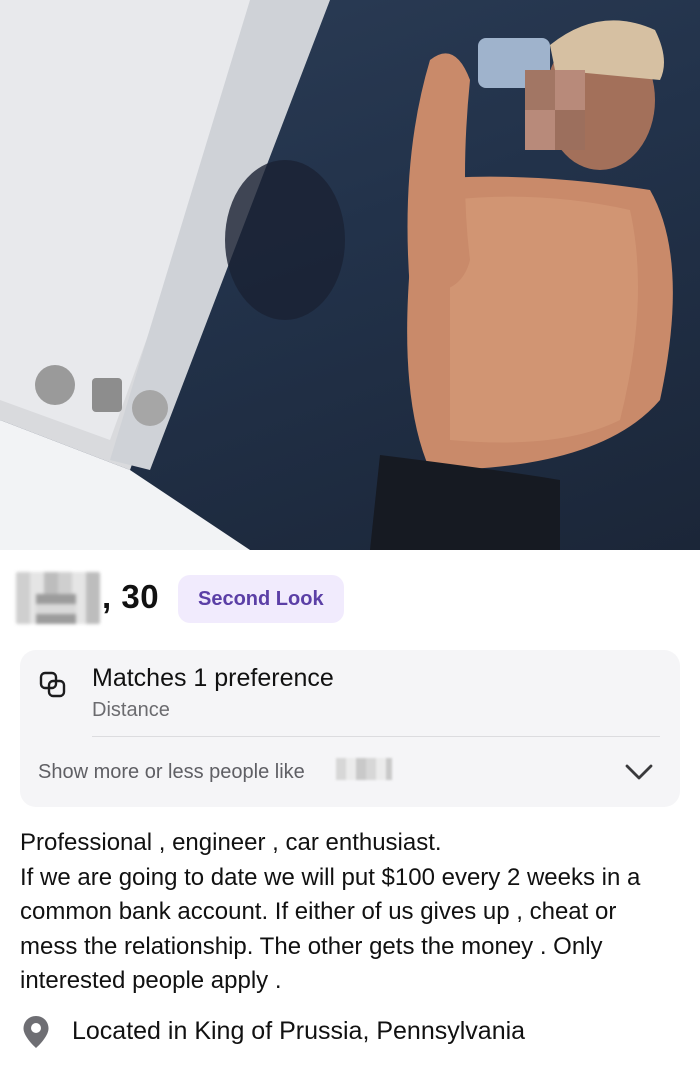  What do you see at coordinates (350, 599) in the screenshot?
I see `profile-header: , 30 Second Look` at bounding box center [350, 599].